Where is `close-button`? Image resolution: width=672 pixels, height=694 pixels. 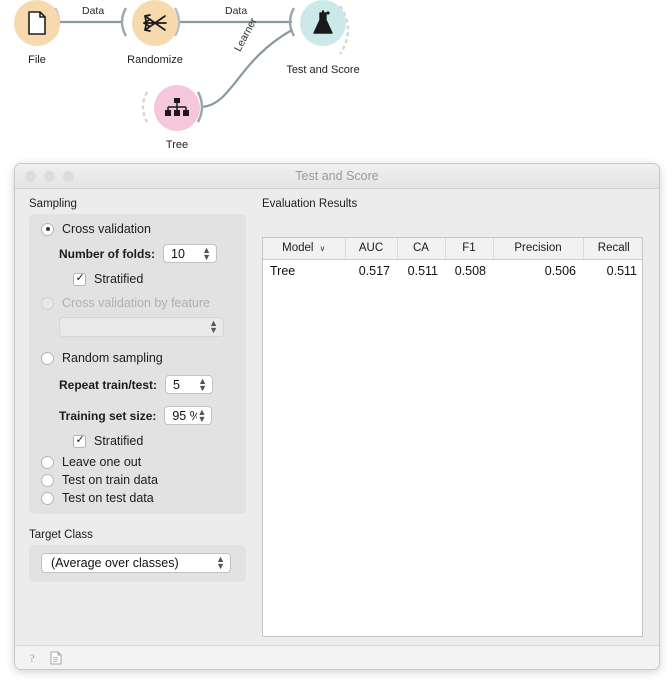 close-button is located at coordinates (30, 176).